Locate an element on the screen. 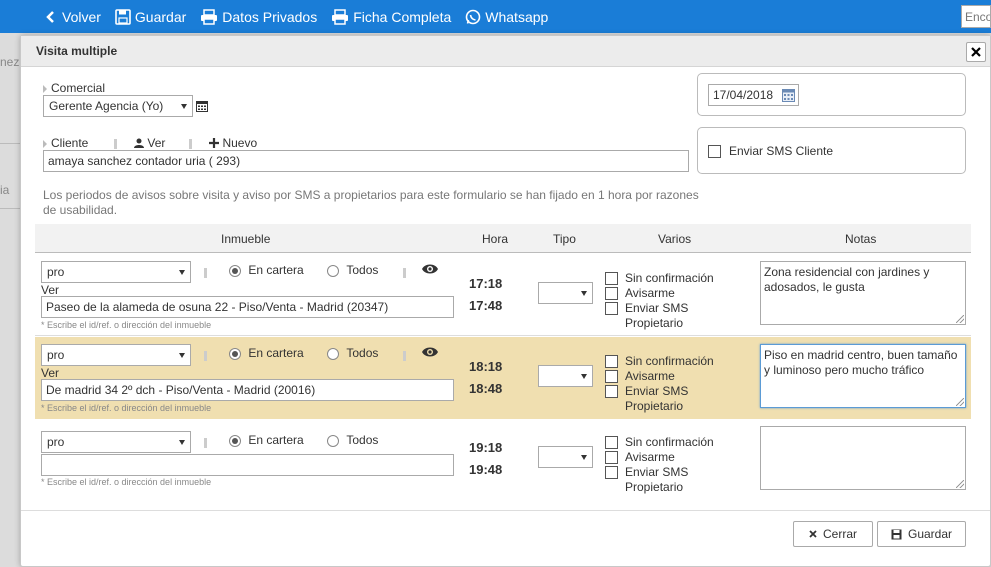 Image resolution: width=991 pixels, height=567 pixels. cerrar-label: Cerrar is located at coordinates (839, 534).